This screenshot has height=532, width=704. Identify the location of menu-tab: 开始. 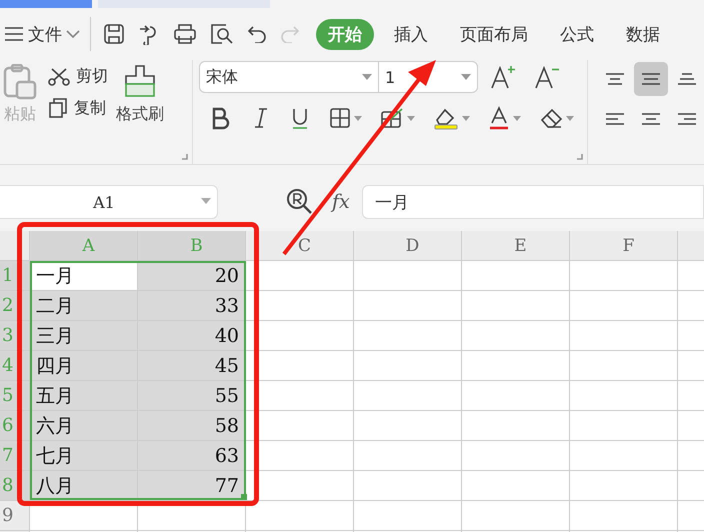
(345, 34).